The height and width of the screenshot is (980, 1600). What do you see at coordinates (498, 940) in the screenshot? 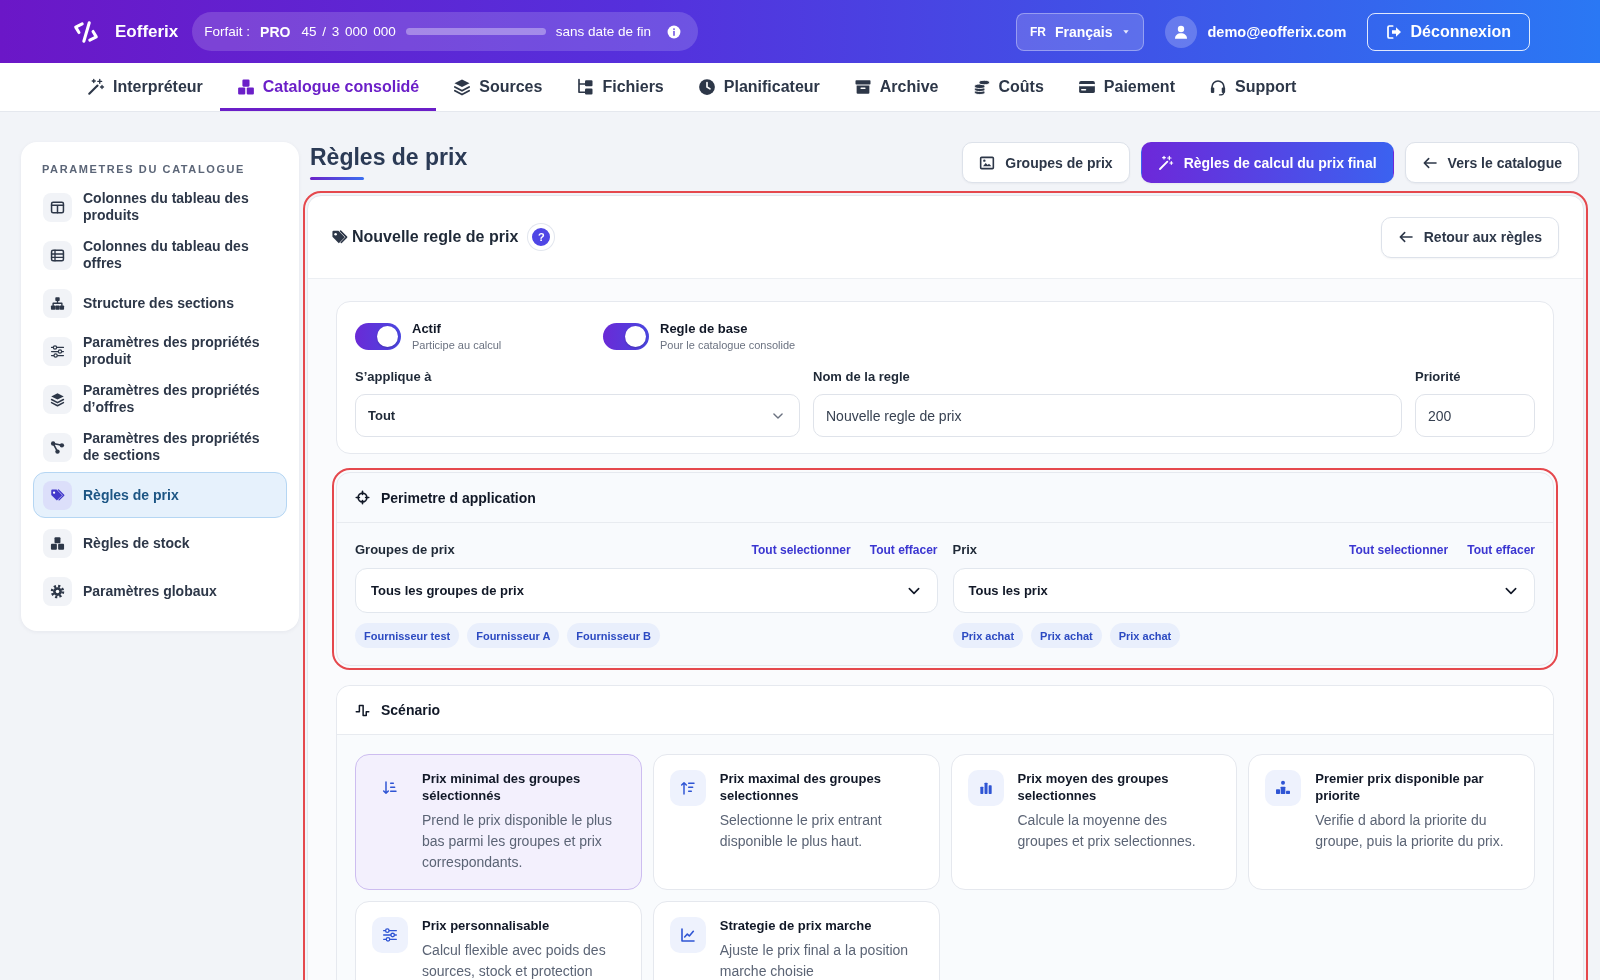
I see `scenario-option: Prix personnalisable Calcul flexible avec poids des sources, stock et protection` at bounding box center [498, 940].